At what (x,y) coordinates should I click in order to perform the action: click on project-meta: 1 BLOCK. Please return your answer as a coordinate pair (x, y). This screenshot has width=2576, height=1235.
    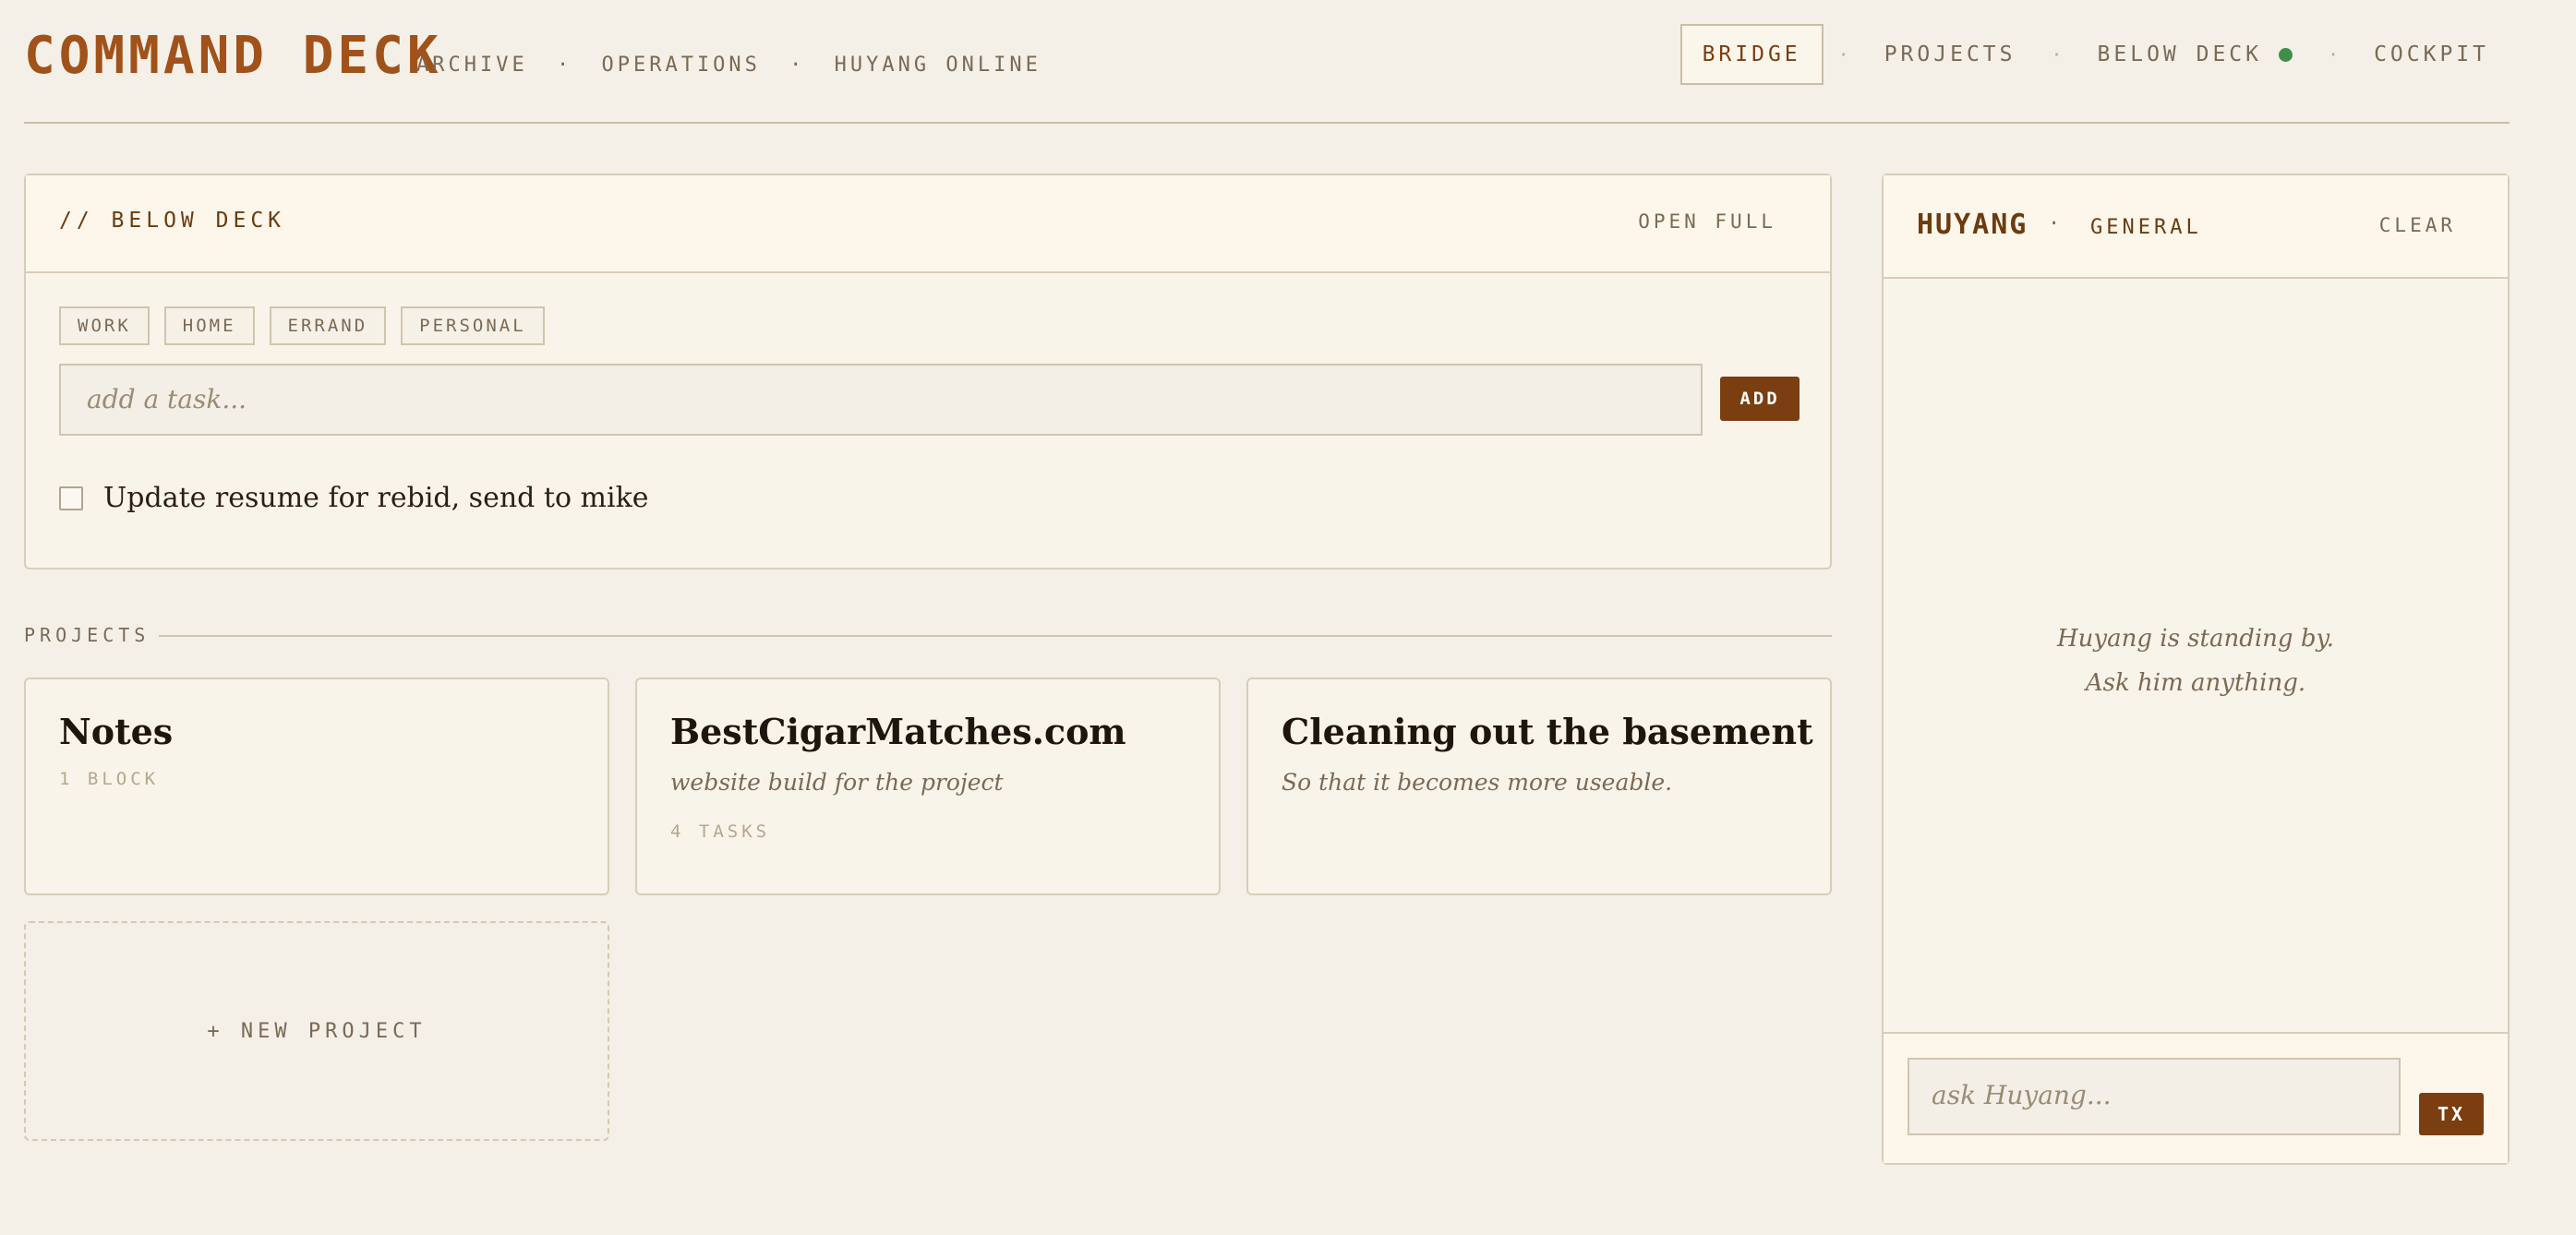
    Looking at the image, I should click on (109, 779).